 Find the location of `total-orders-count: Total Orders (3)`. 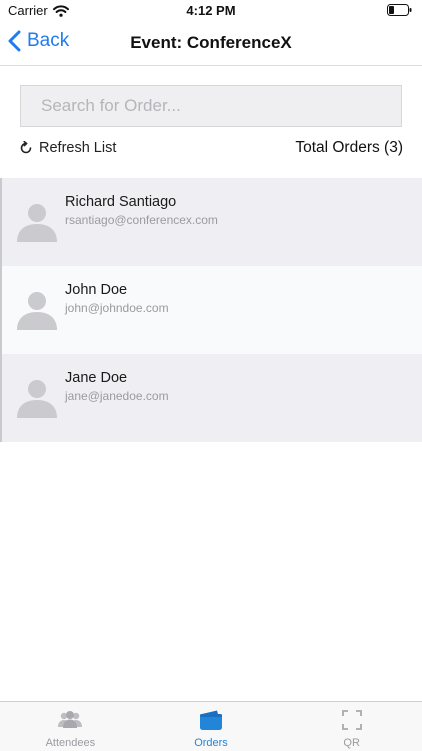

total-orders-count: Total Orders (3) is located at coordinates (349, 147).